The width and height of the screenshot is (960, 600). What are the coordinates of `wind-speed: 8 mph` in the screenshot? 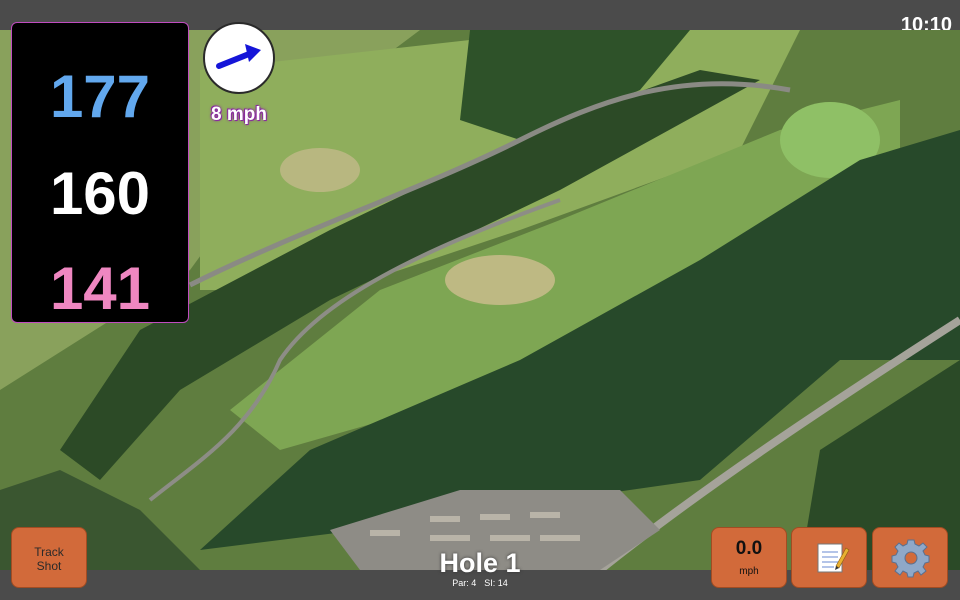 It's located at (239, 114).